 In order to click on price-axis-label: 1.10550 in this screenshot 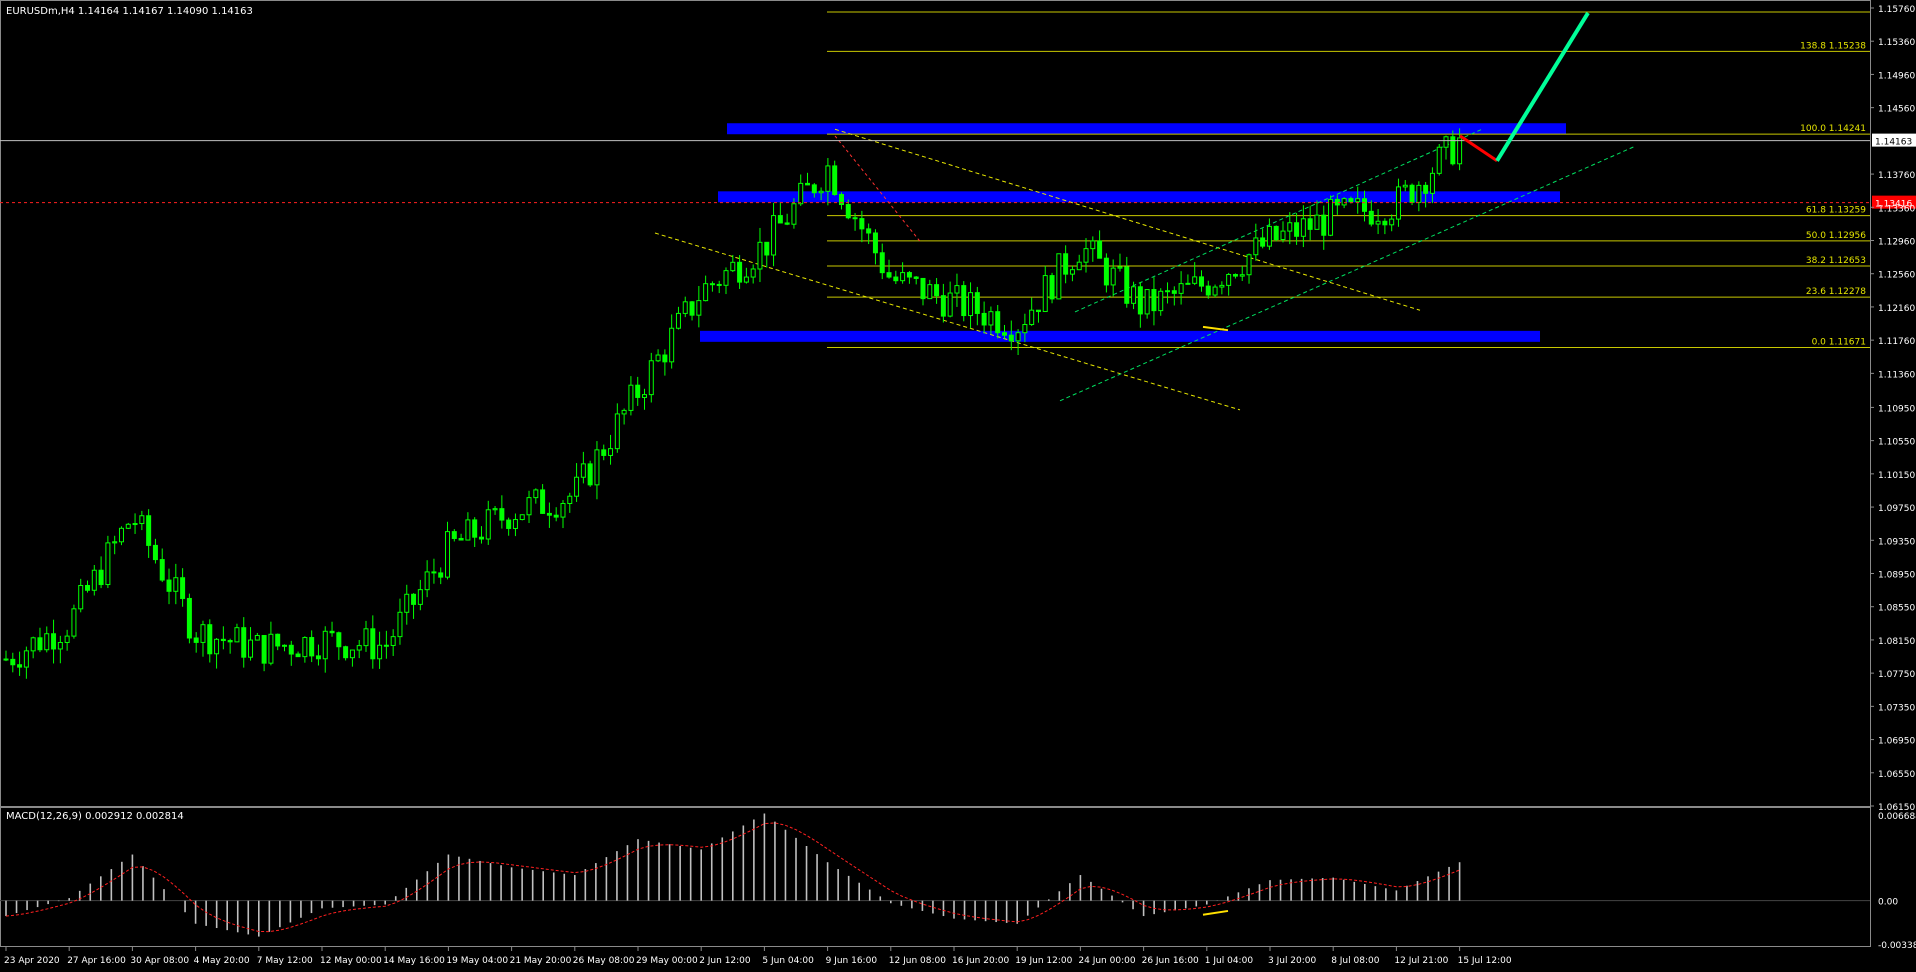, I will do `click(1896, 443)`.